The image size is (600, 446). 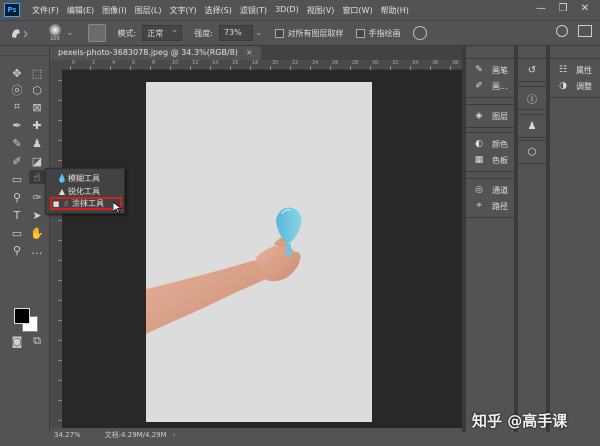 I want to click on sharpen-icon: ▲, so click(x=62, y=191).